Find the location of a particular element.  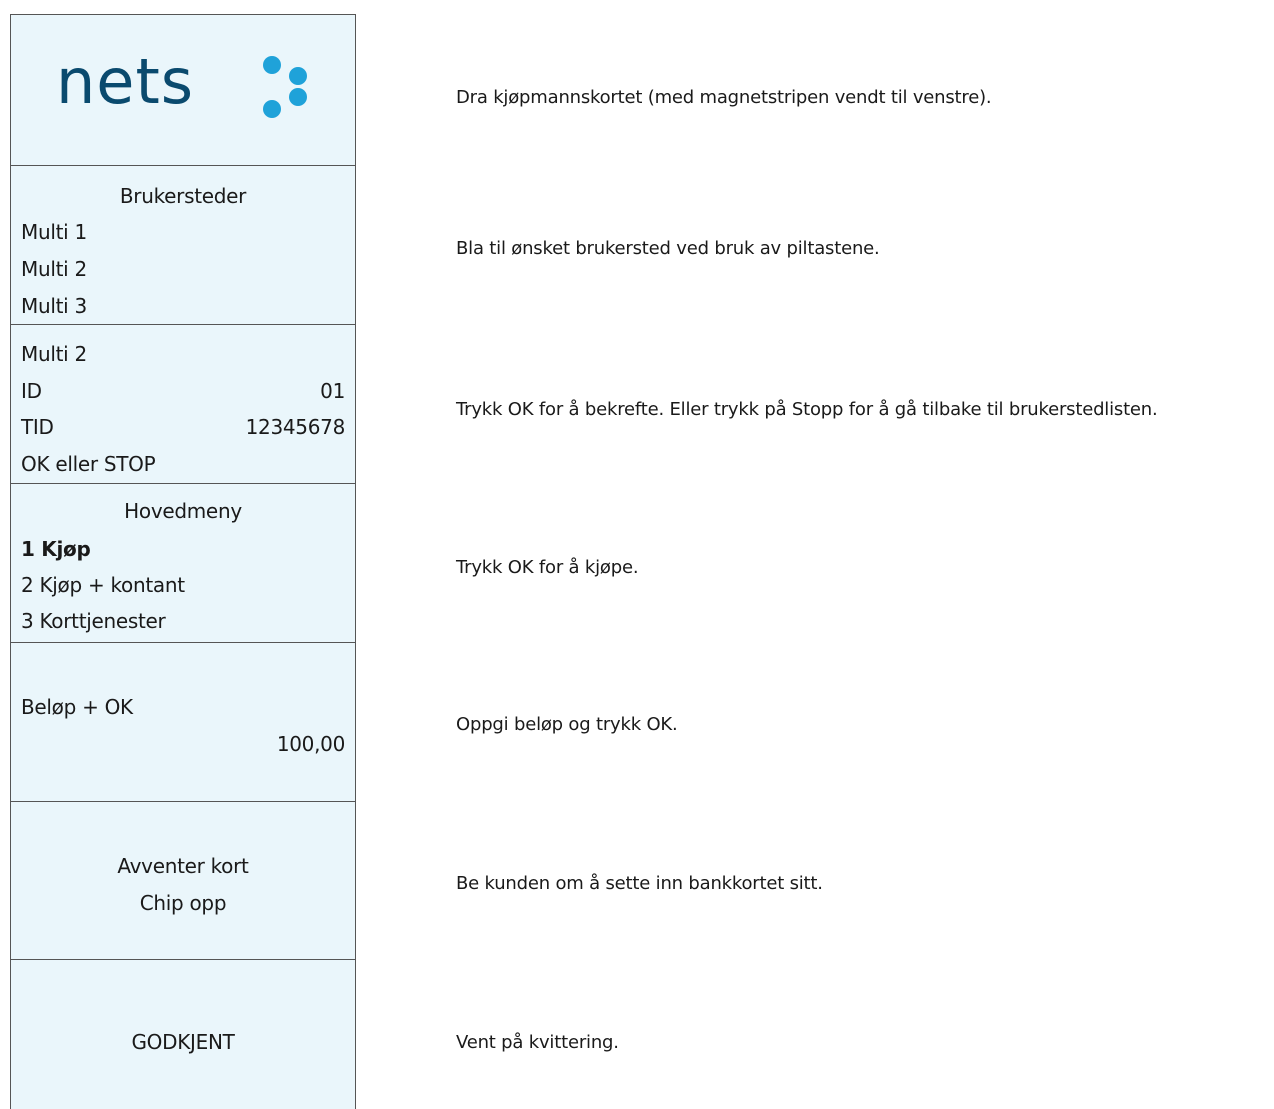

chip-up-text: Chip opp is located at coordinates (183, 903).